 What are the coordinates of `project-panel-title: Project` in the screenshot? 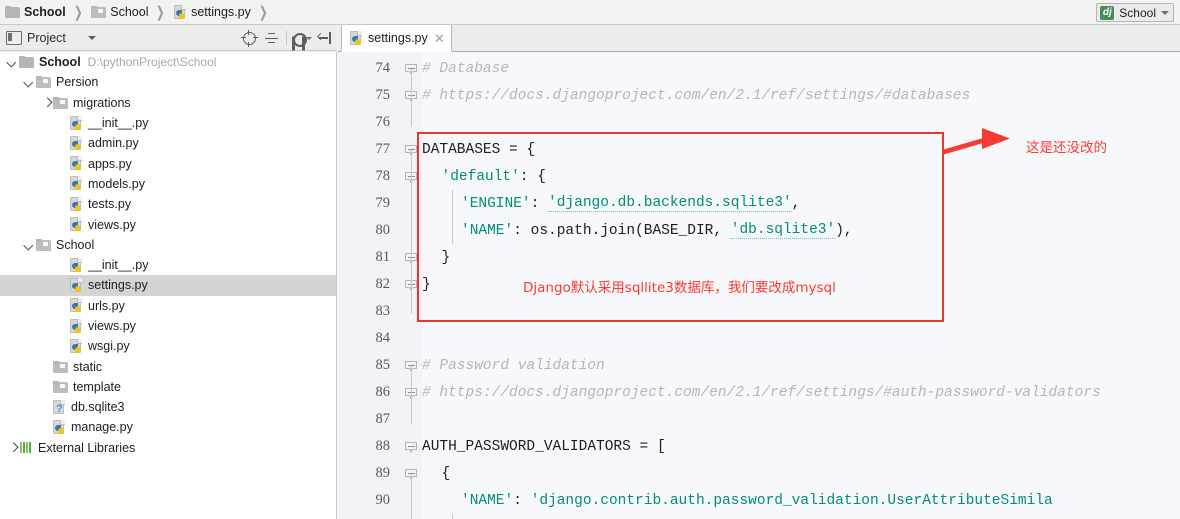 It's located at (46, 37).